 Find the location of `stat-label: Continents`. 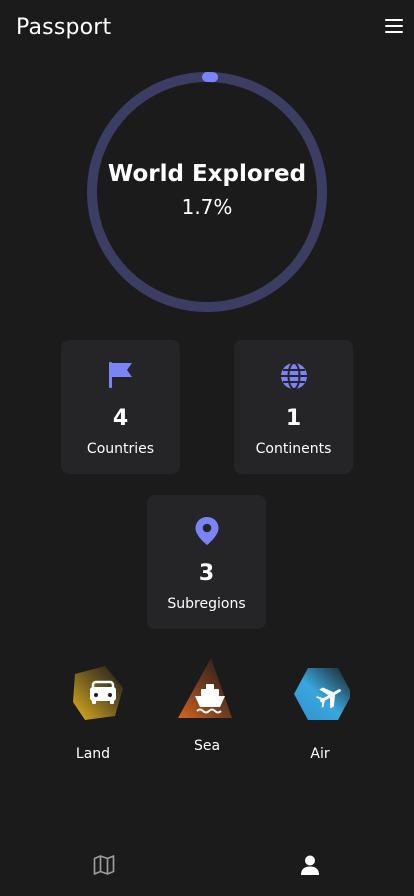

stat-label: Continents is located at coordinates (293, 449).